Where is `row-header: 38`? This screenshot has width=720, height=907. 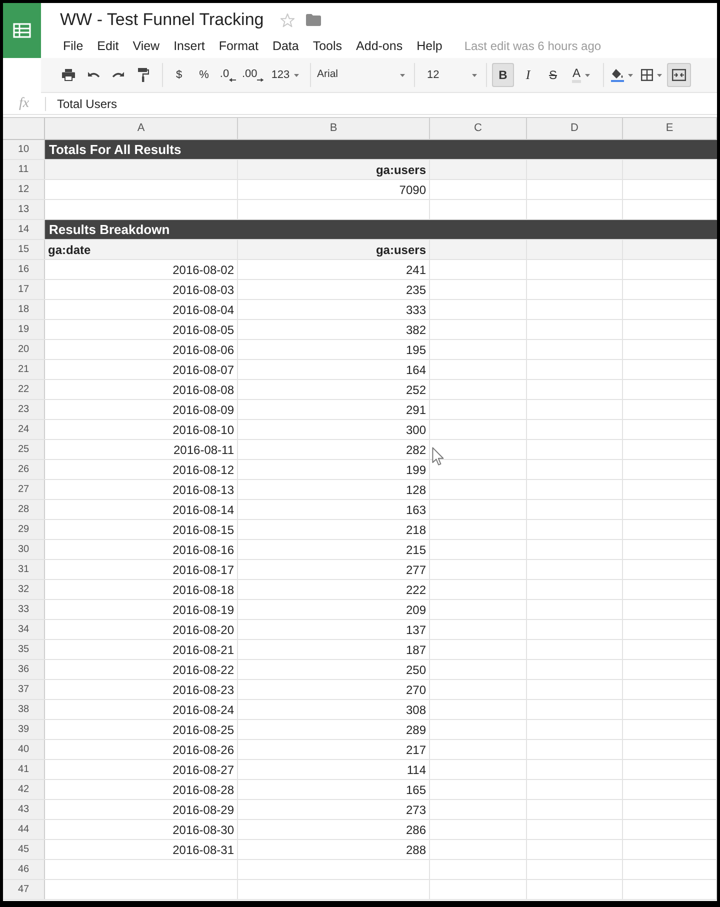
row-header: 38 is located at coordinates (24, 709).